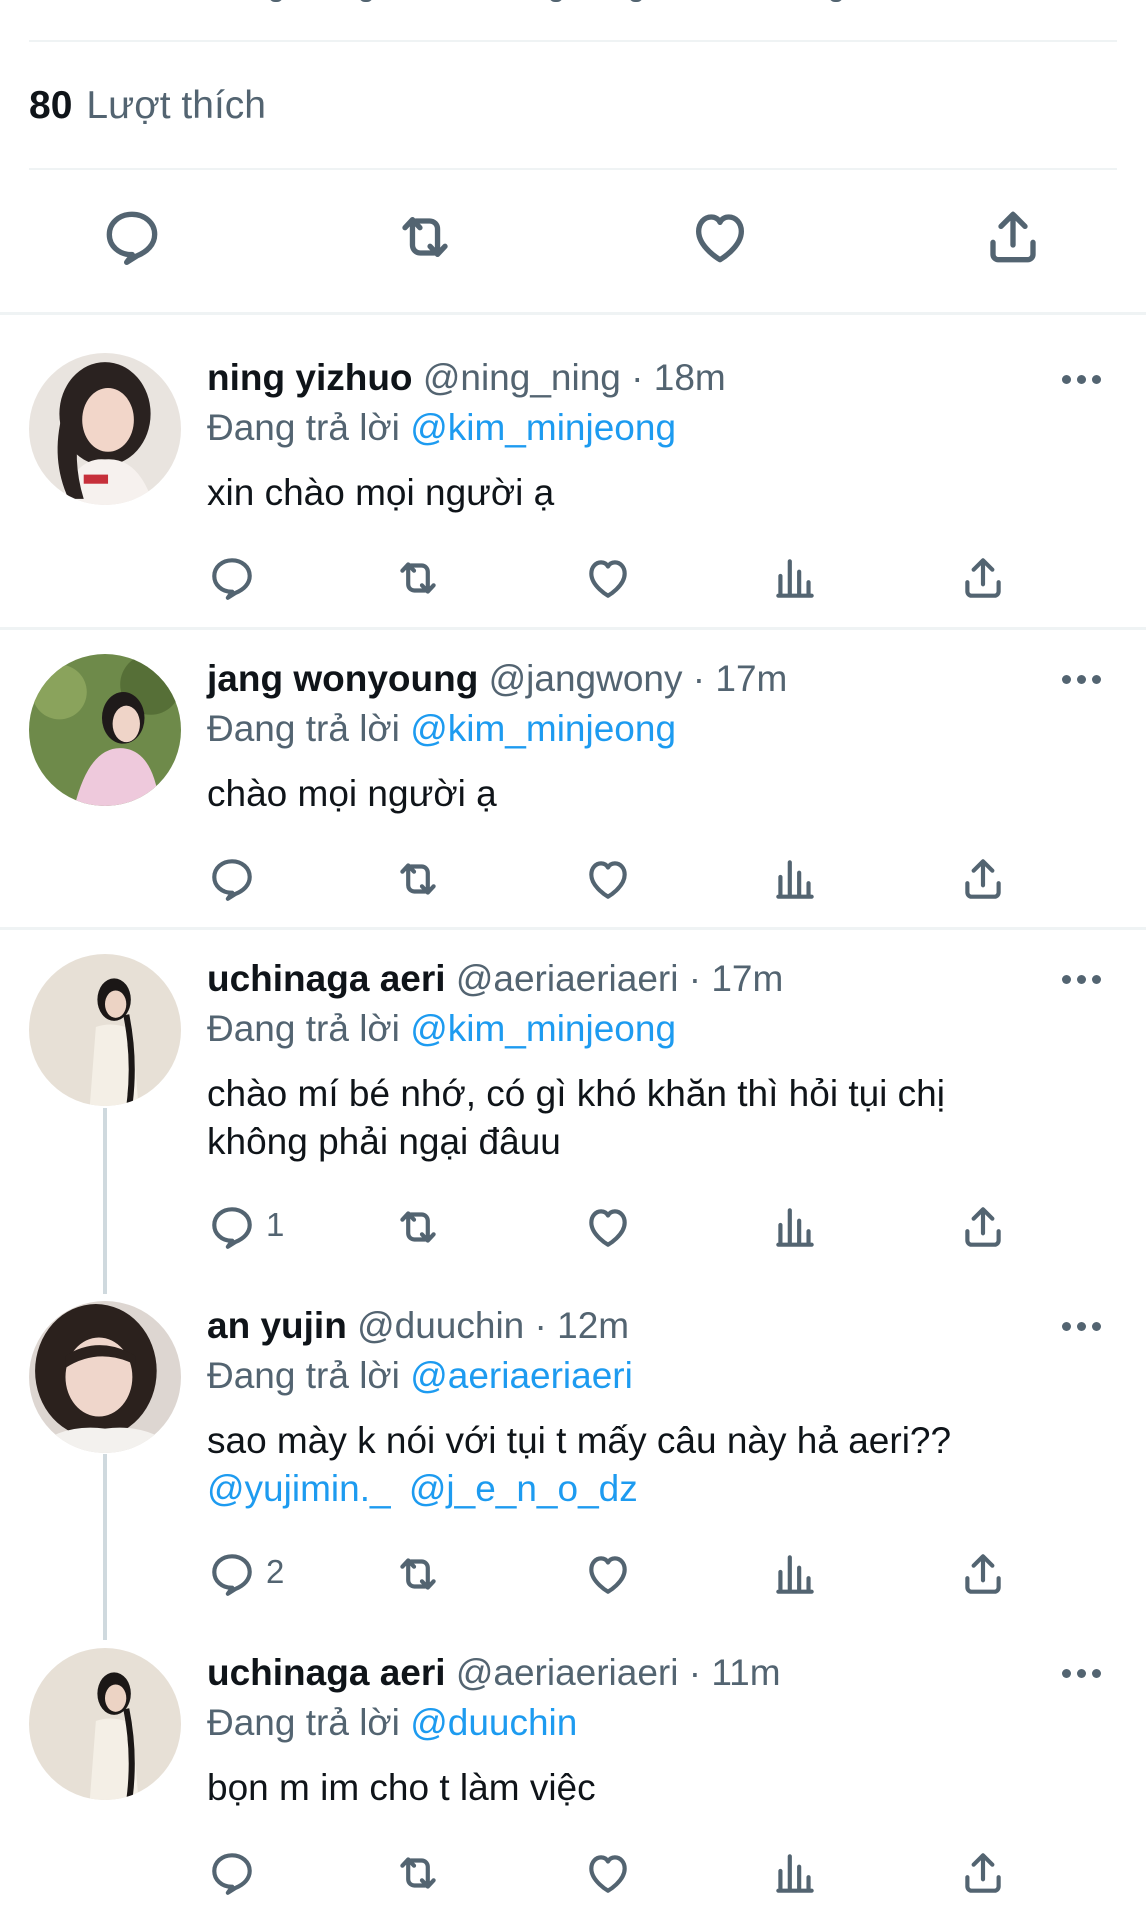  I want to click on reply-header: jang wonyoung @jangwony · 17m, so click(497, 679).